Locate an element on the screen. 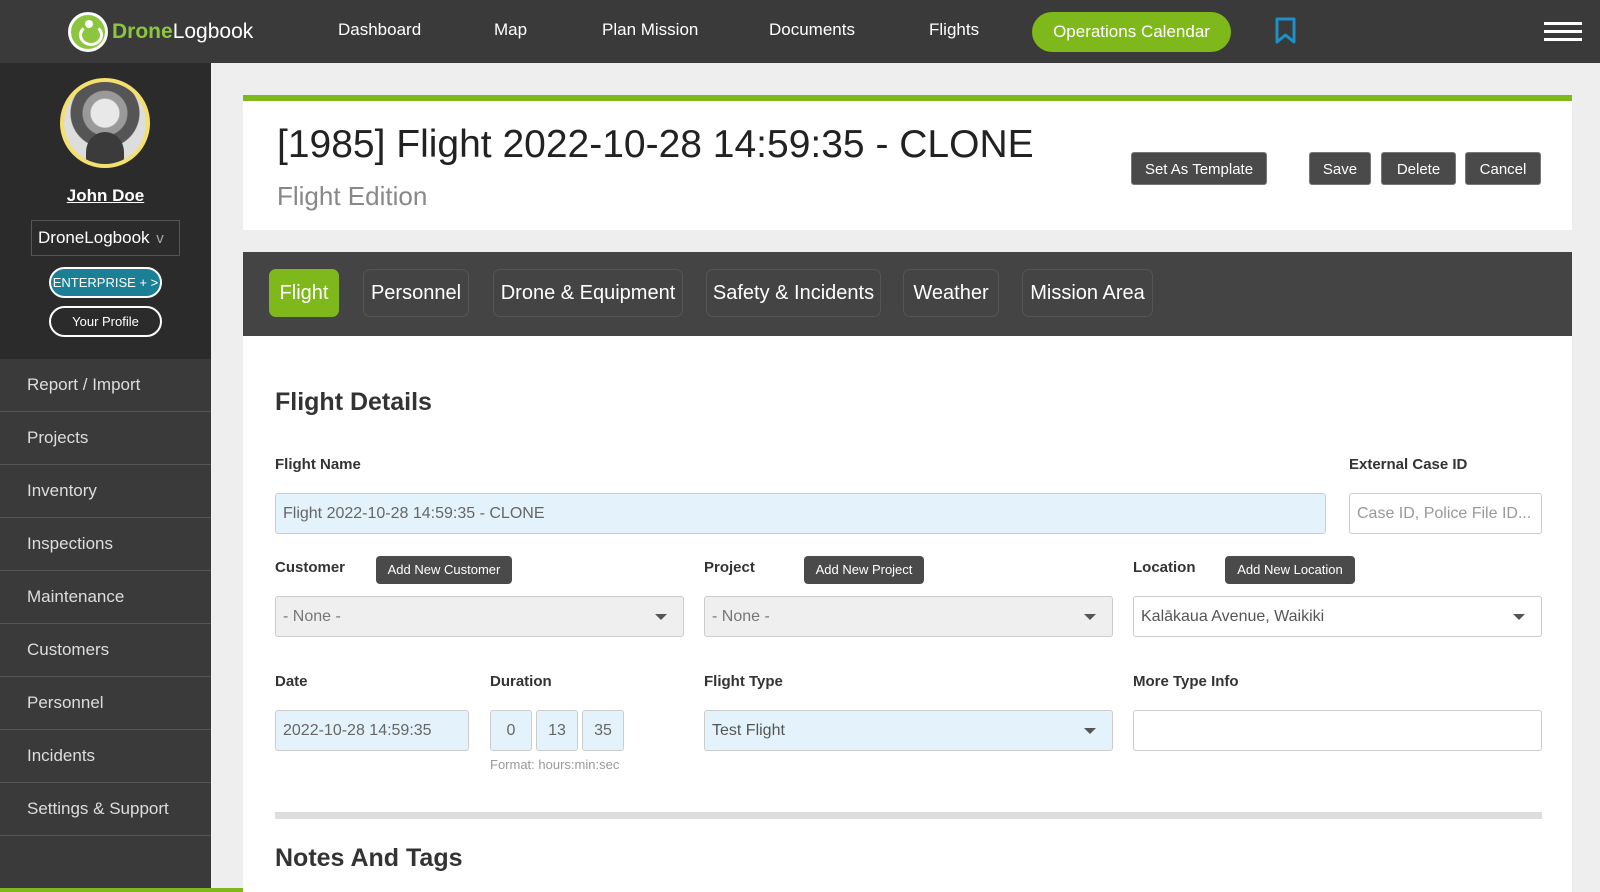 The width and height of the screenshot is (1600, 892). duration-format-hint: Format: hours:min:sec is located at coordinates (555, 764).